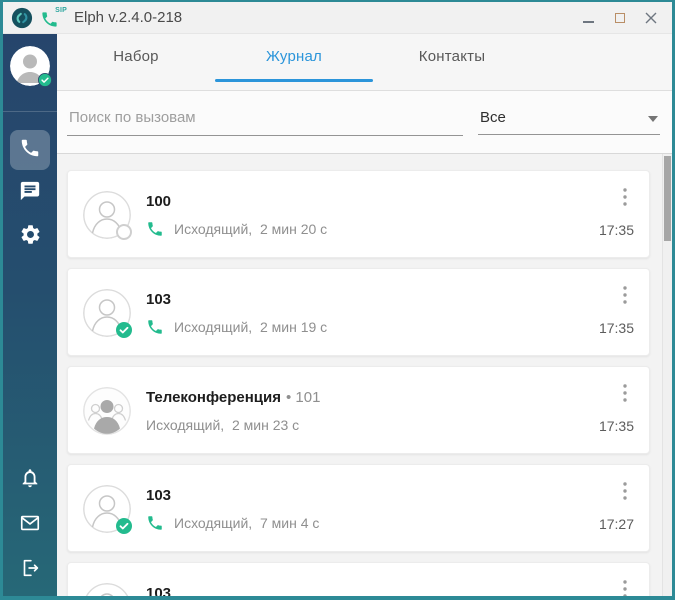  I want to click on sidebar-item-messages, so click(30, 193).